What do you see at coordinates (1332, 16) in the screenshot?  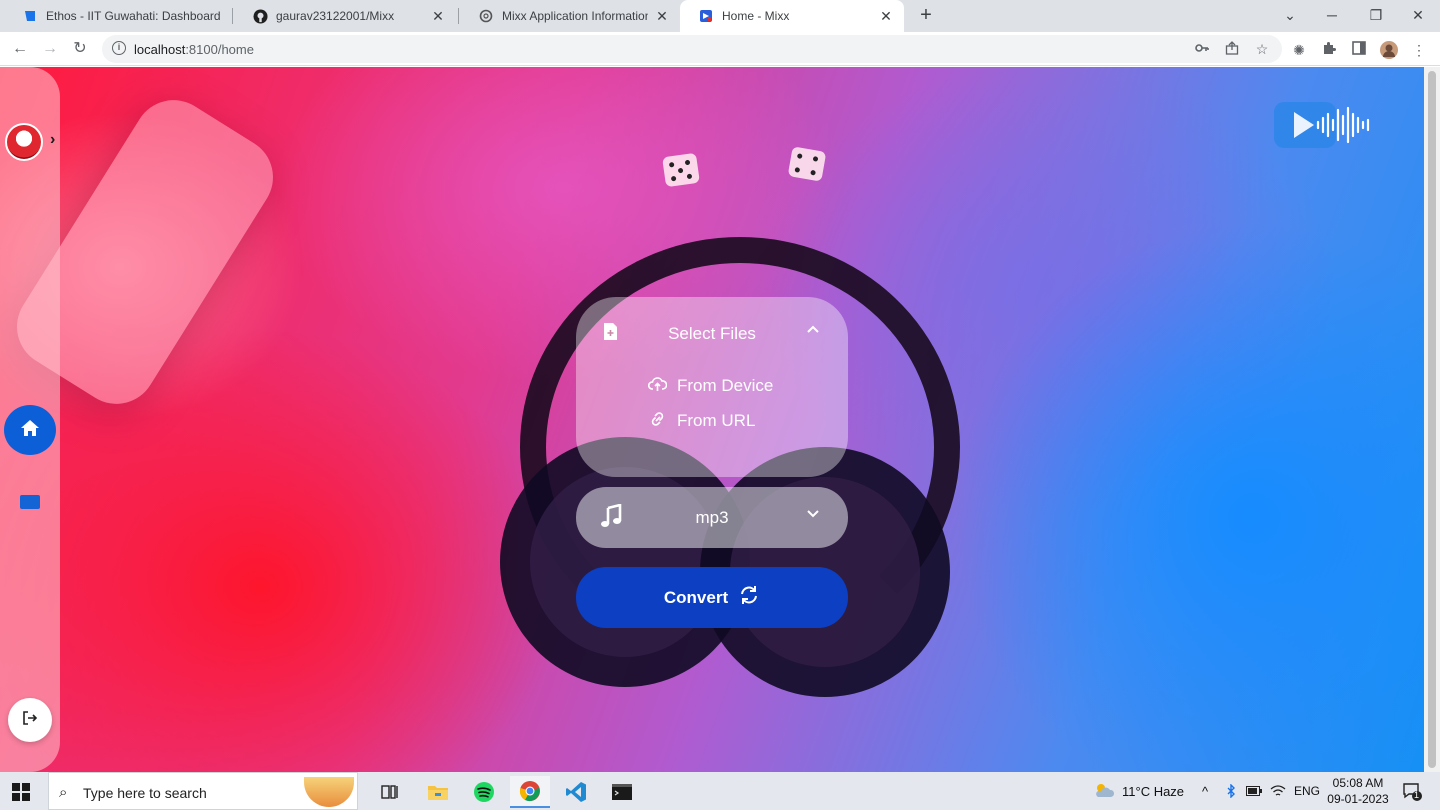 I see `minimize-icon: ─` at bounding box center [1332, 16].